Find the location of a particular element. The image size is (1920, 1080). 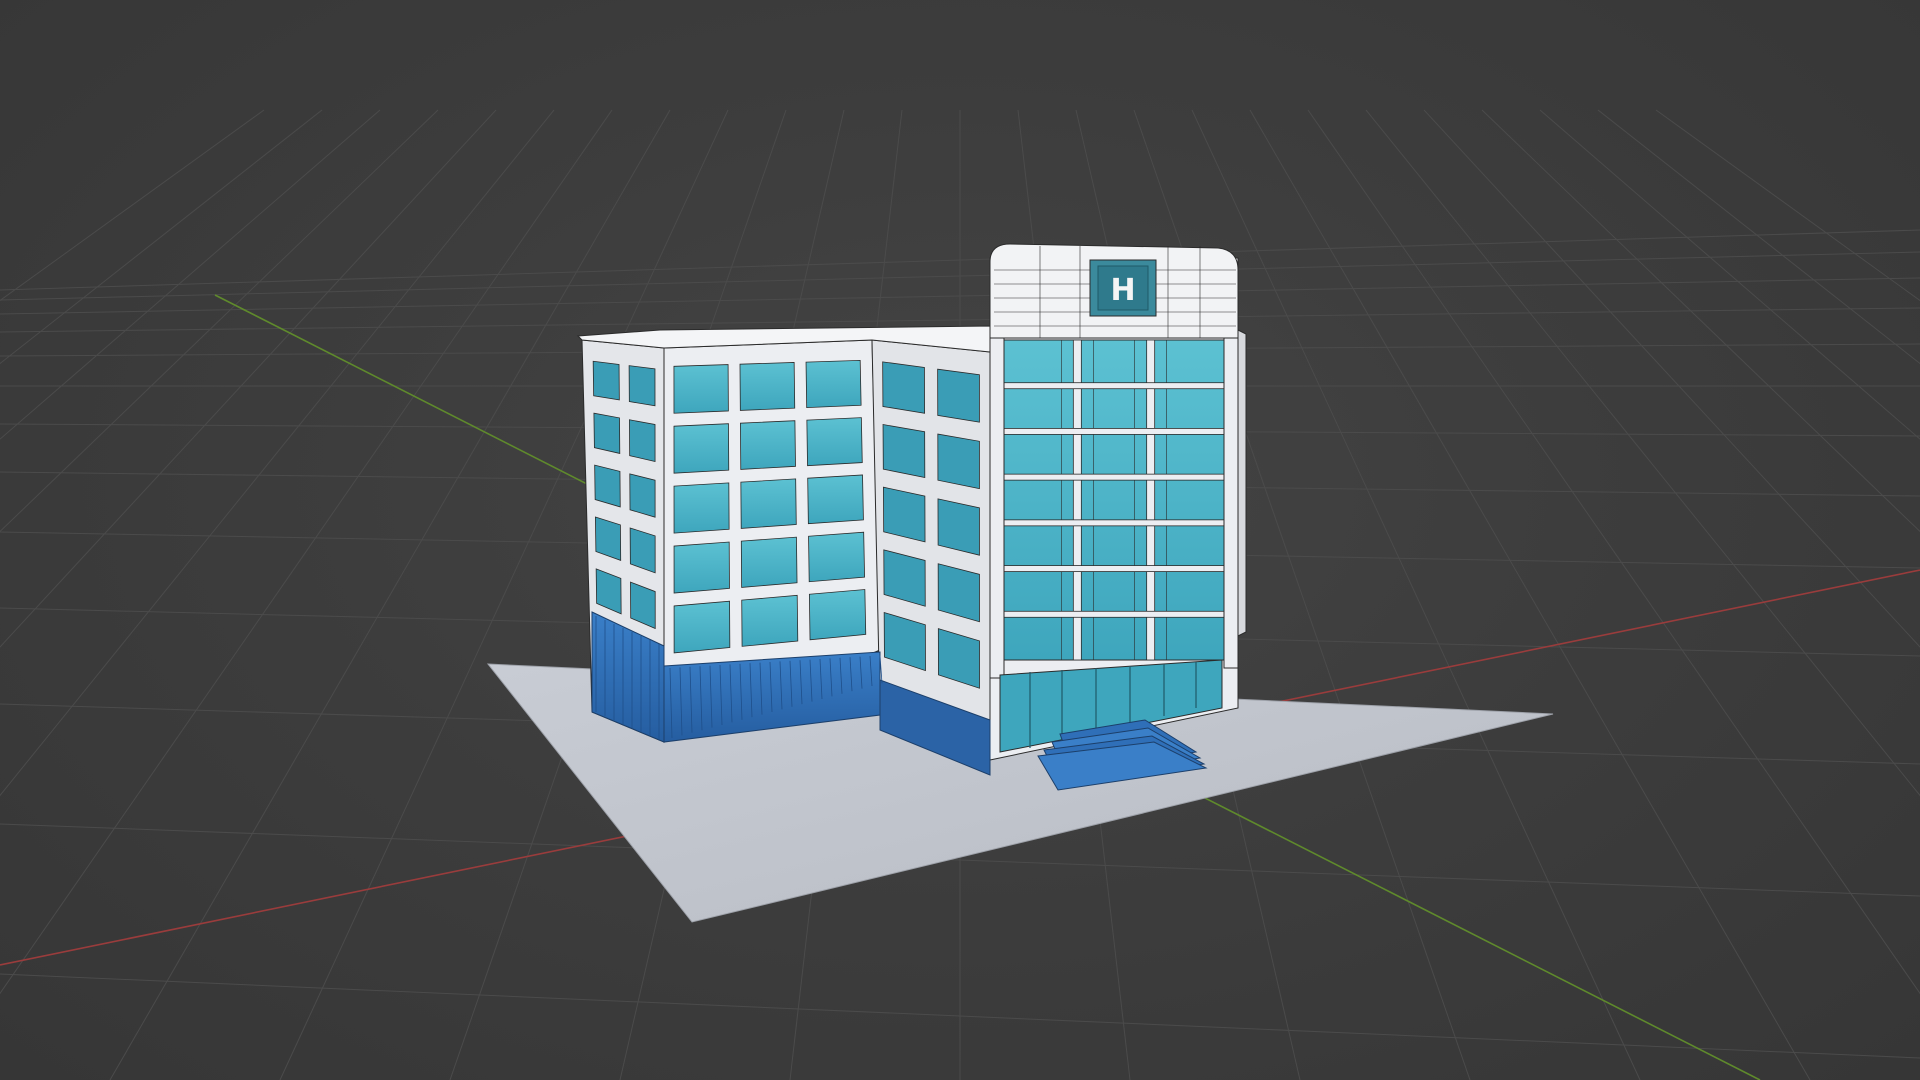

tower-side-wall is located at coordinates (1242, 483).